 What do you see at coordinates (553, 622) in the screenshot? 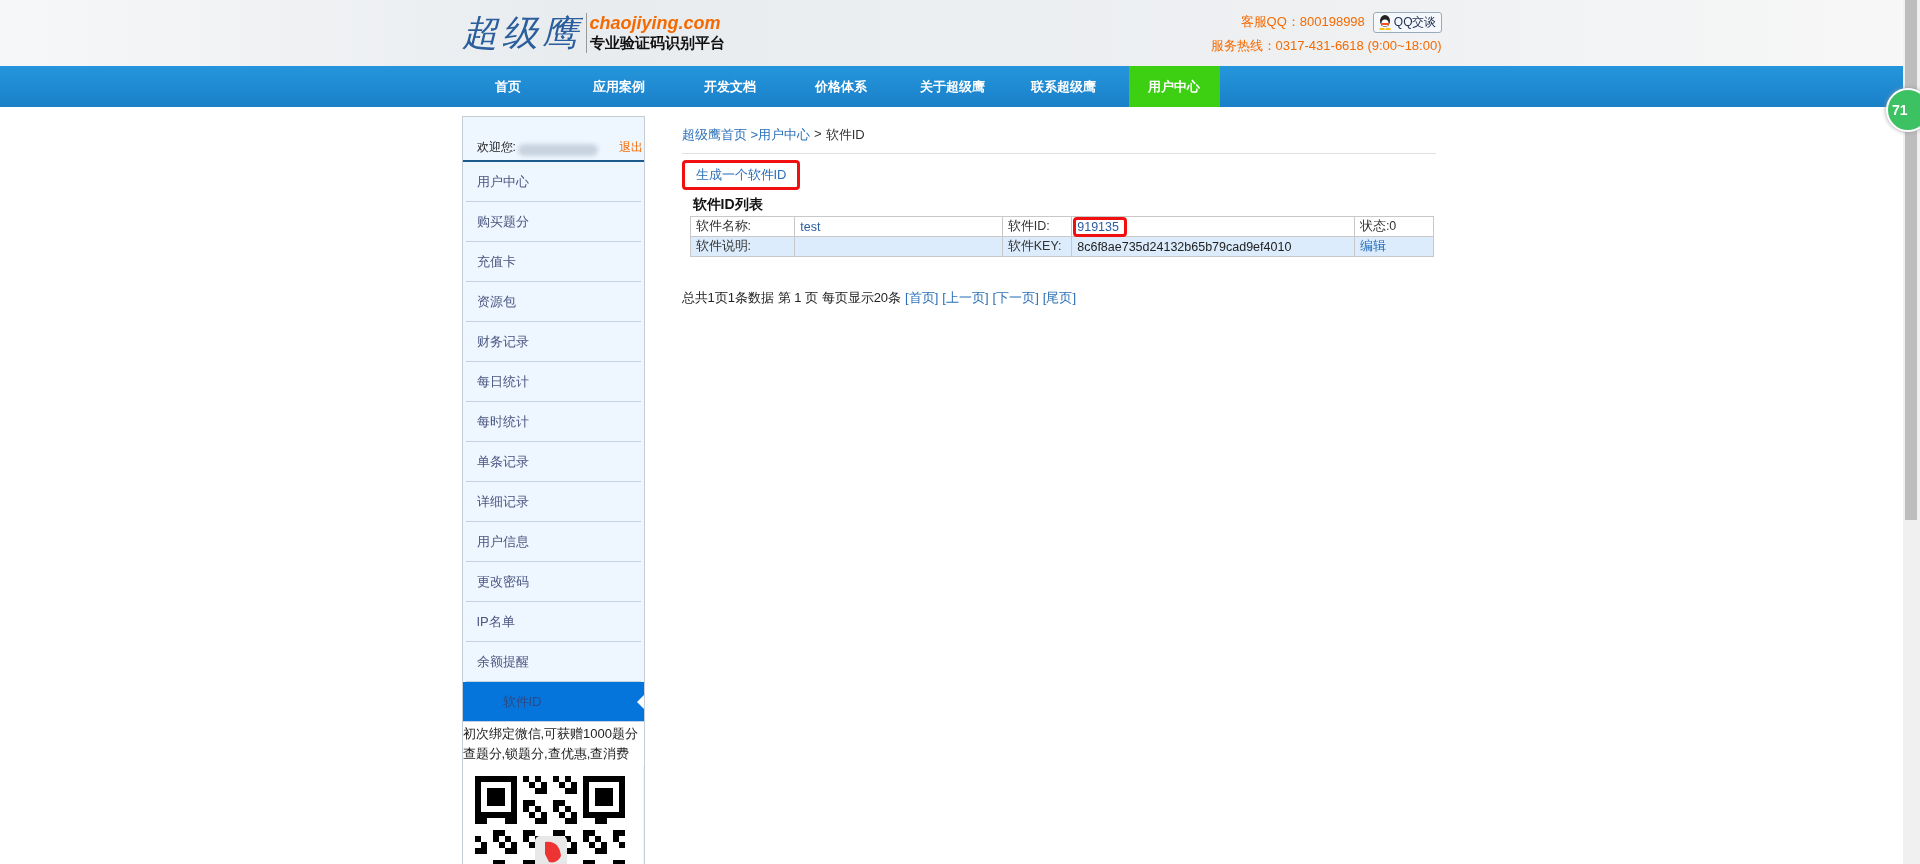
I see `sidebar-item: IP名单` at bounding box center [553, 622].